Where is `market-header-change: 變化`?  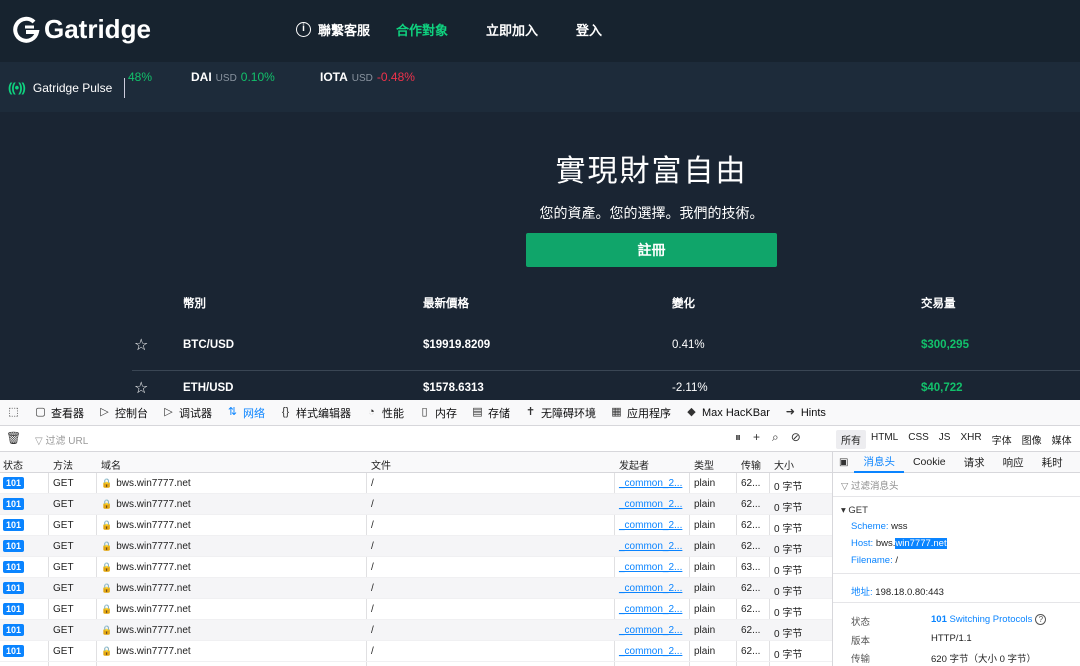
market-header-change: 變化 is located at coordinates (683, 304).